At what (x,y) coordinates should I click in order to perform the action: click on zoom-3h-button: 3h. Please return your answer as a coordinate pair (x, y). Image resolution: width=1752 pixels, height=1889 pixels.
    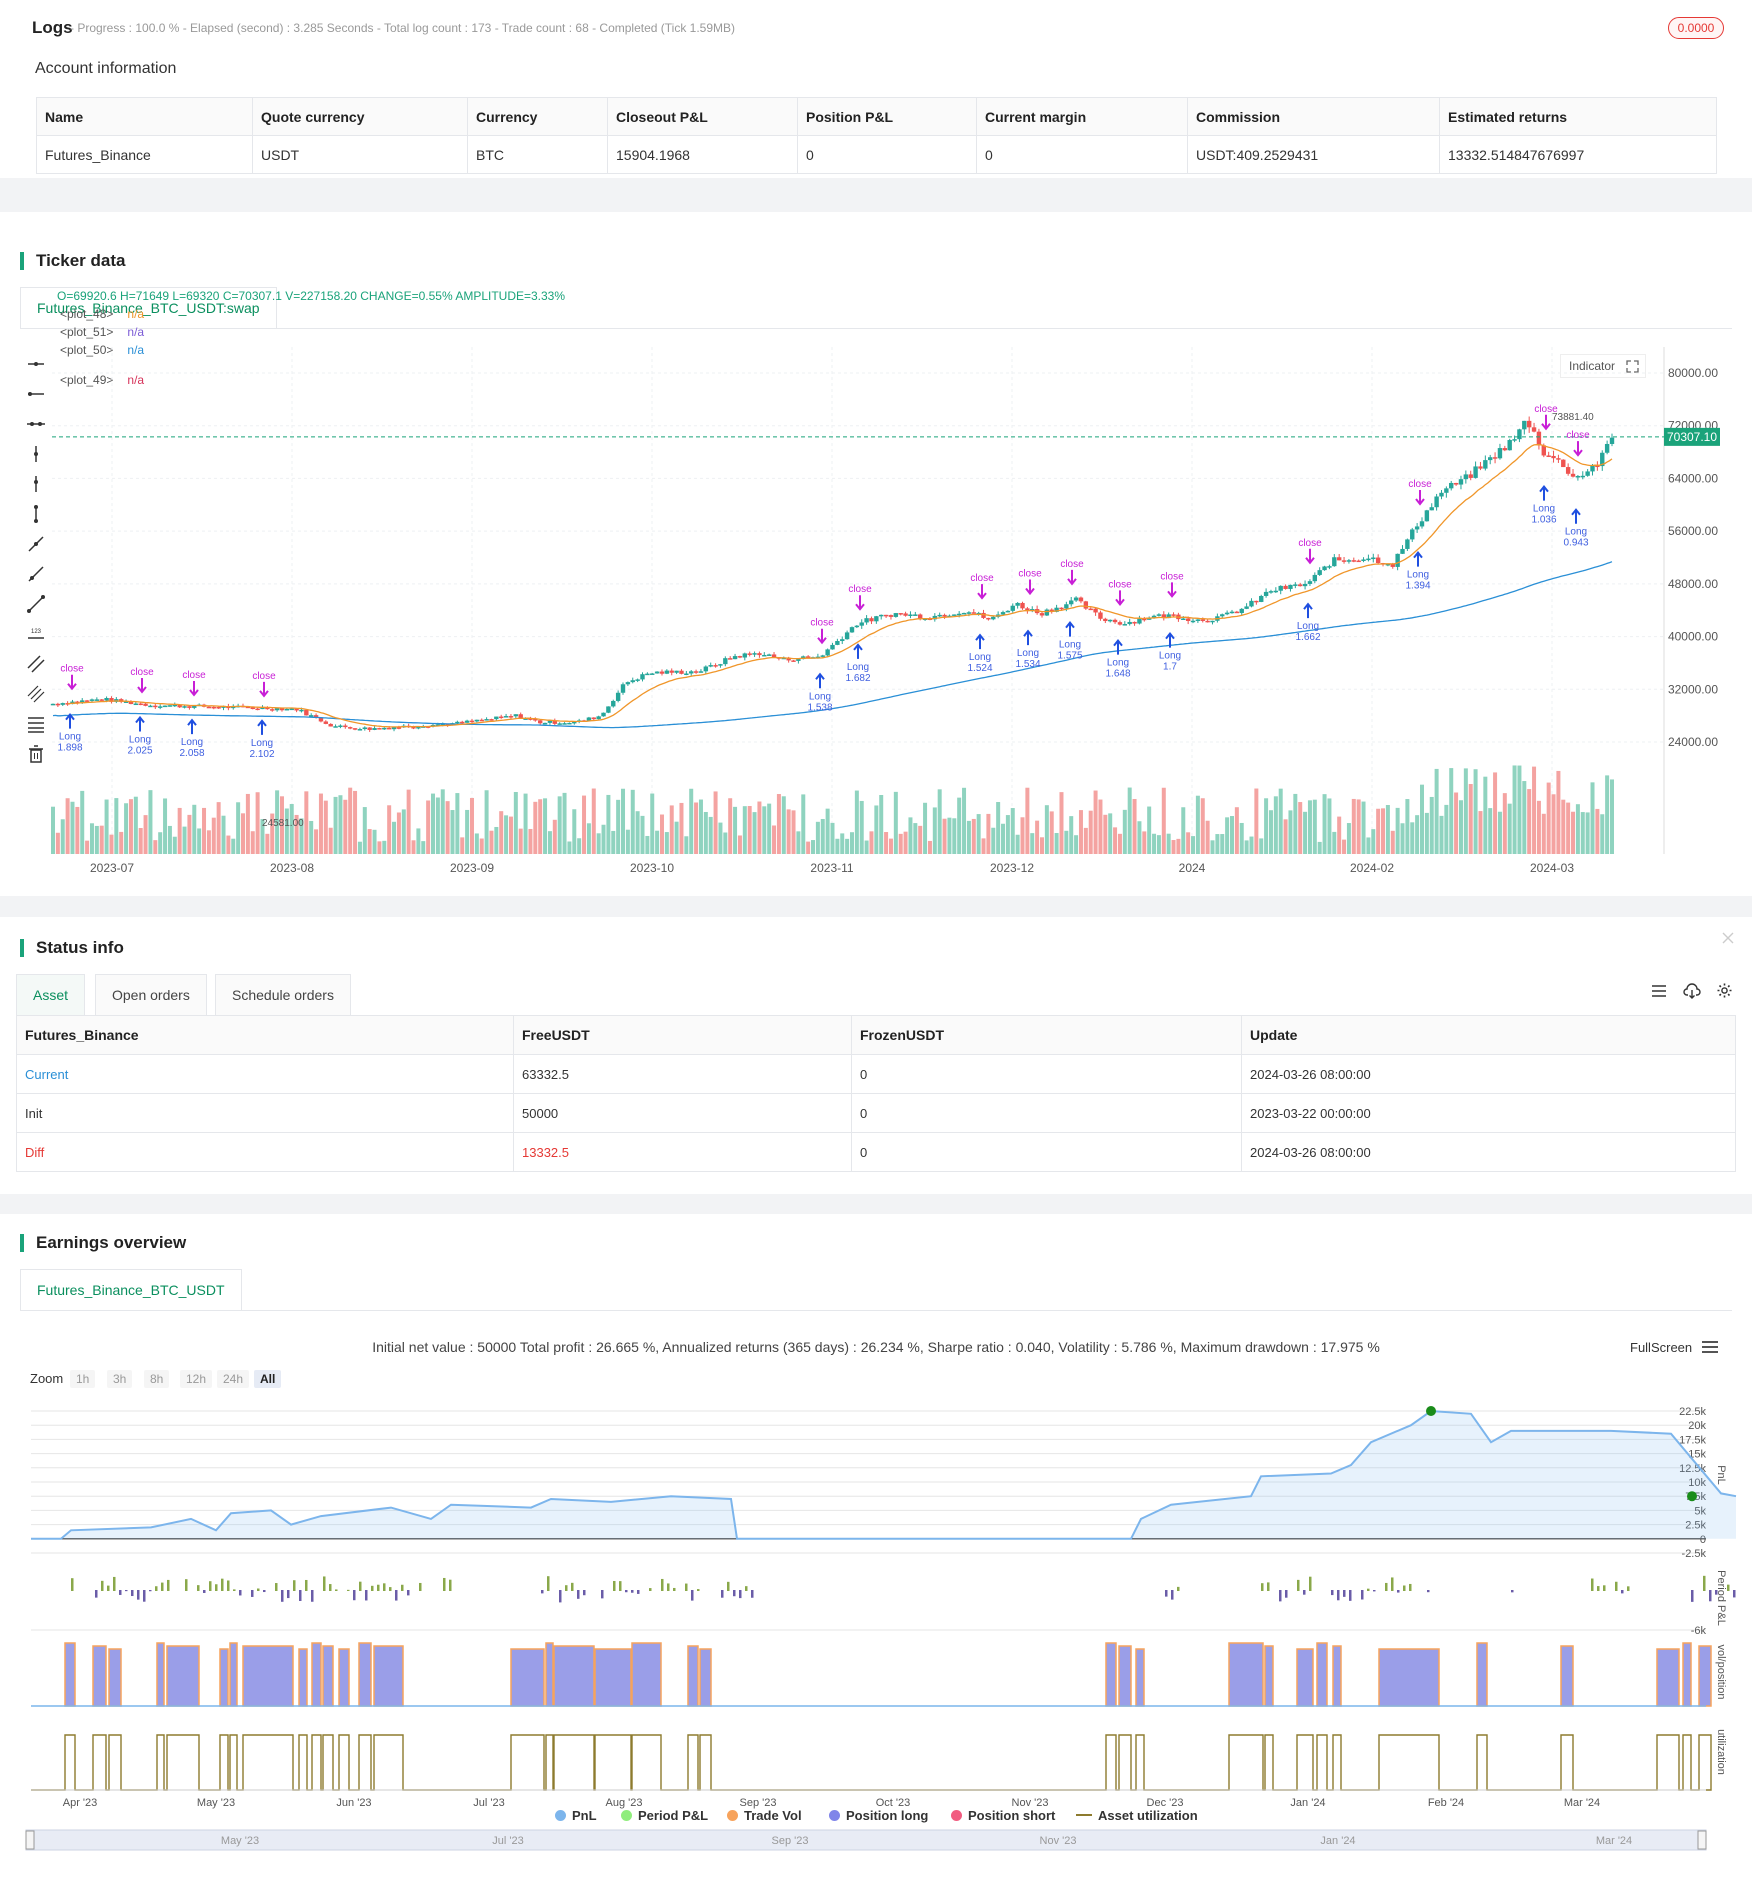
    Looking at the image, I should click on (120, 1379).